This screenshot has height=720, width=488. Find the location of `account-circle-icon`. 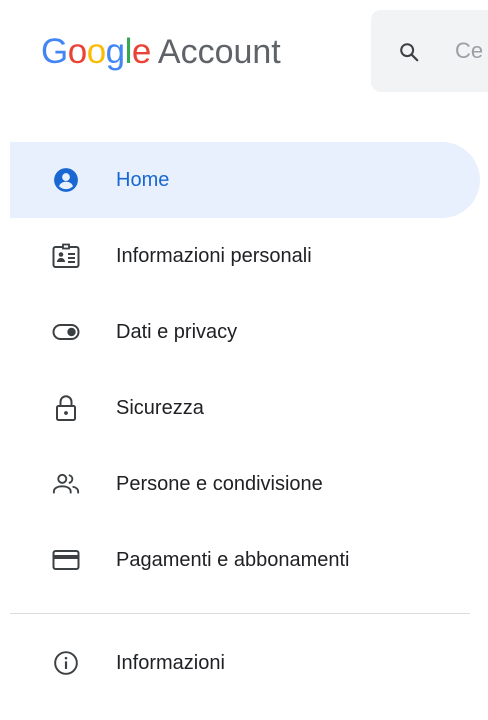

account-circle-icon is located at coordinates (66, 180).